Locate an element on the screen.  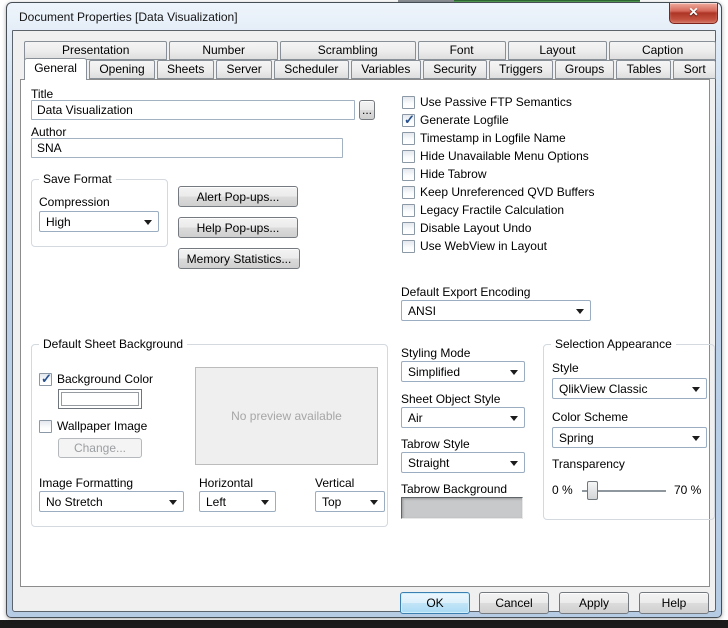
tabrow-style-select: Straight is located at coordinates (463, 462).